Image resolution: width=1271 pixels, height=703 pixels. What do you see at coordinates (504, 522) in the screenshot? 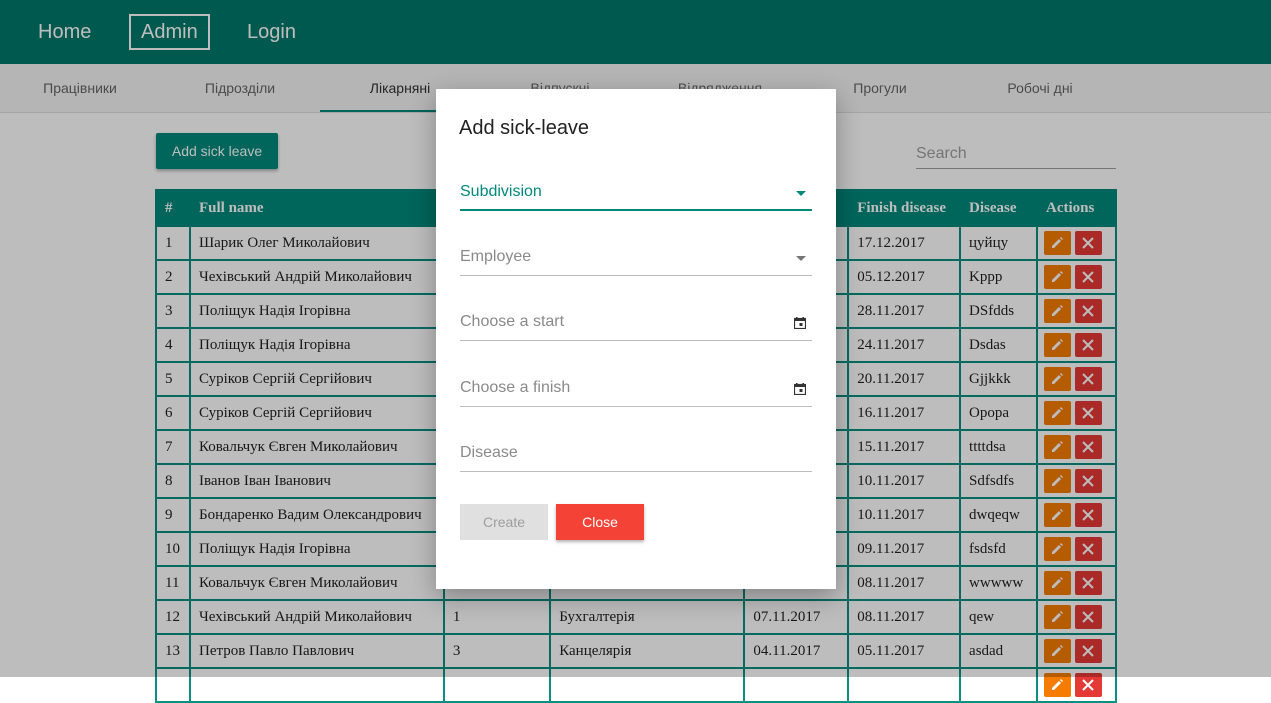
I see `create-button: Create` at bounding box center [504, 522].